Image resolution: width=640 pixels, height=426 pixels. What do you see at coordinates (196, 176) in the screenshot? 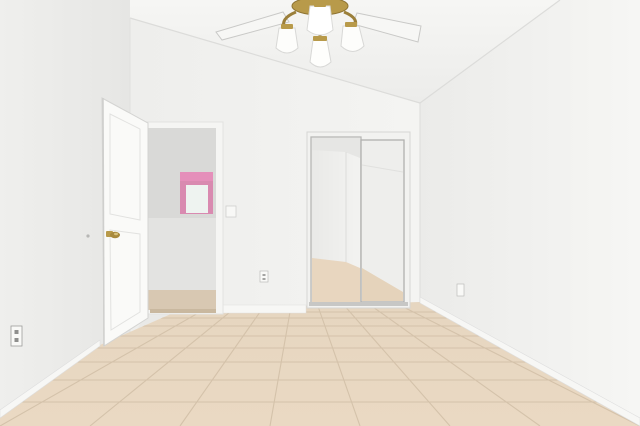
I see `hallway-window-valance` at bounding box center [196, 176].